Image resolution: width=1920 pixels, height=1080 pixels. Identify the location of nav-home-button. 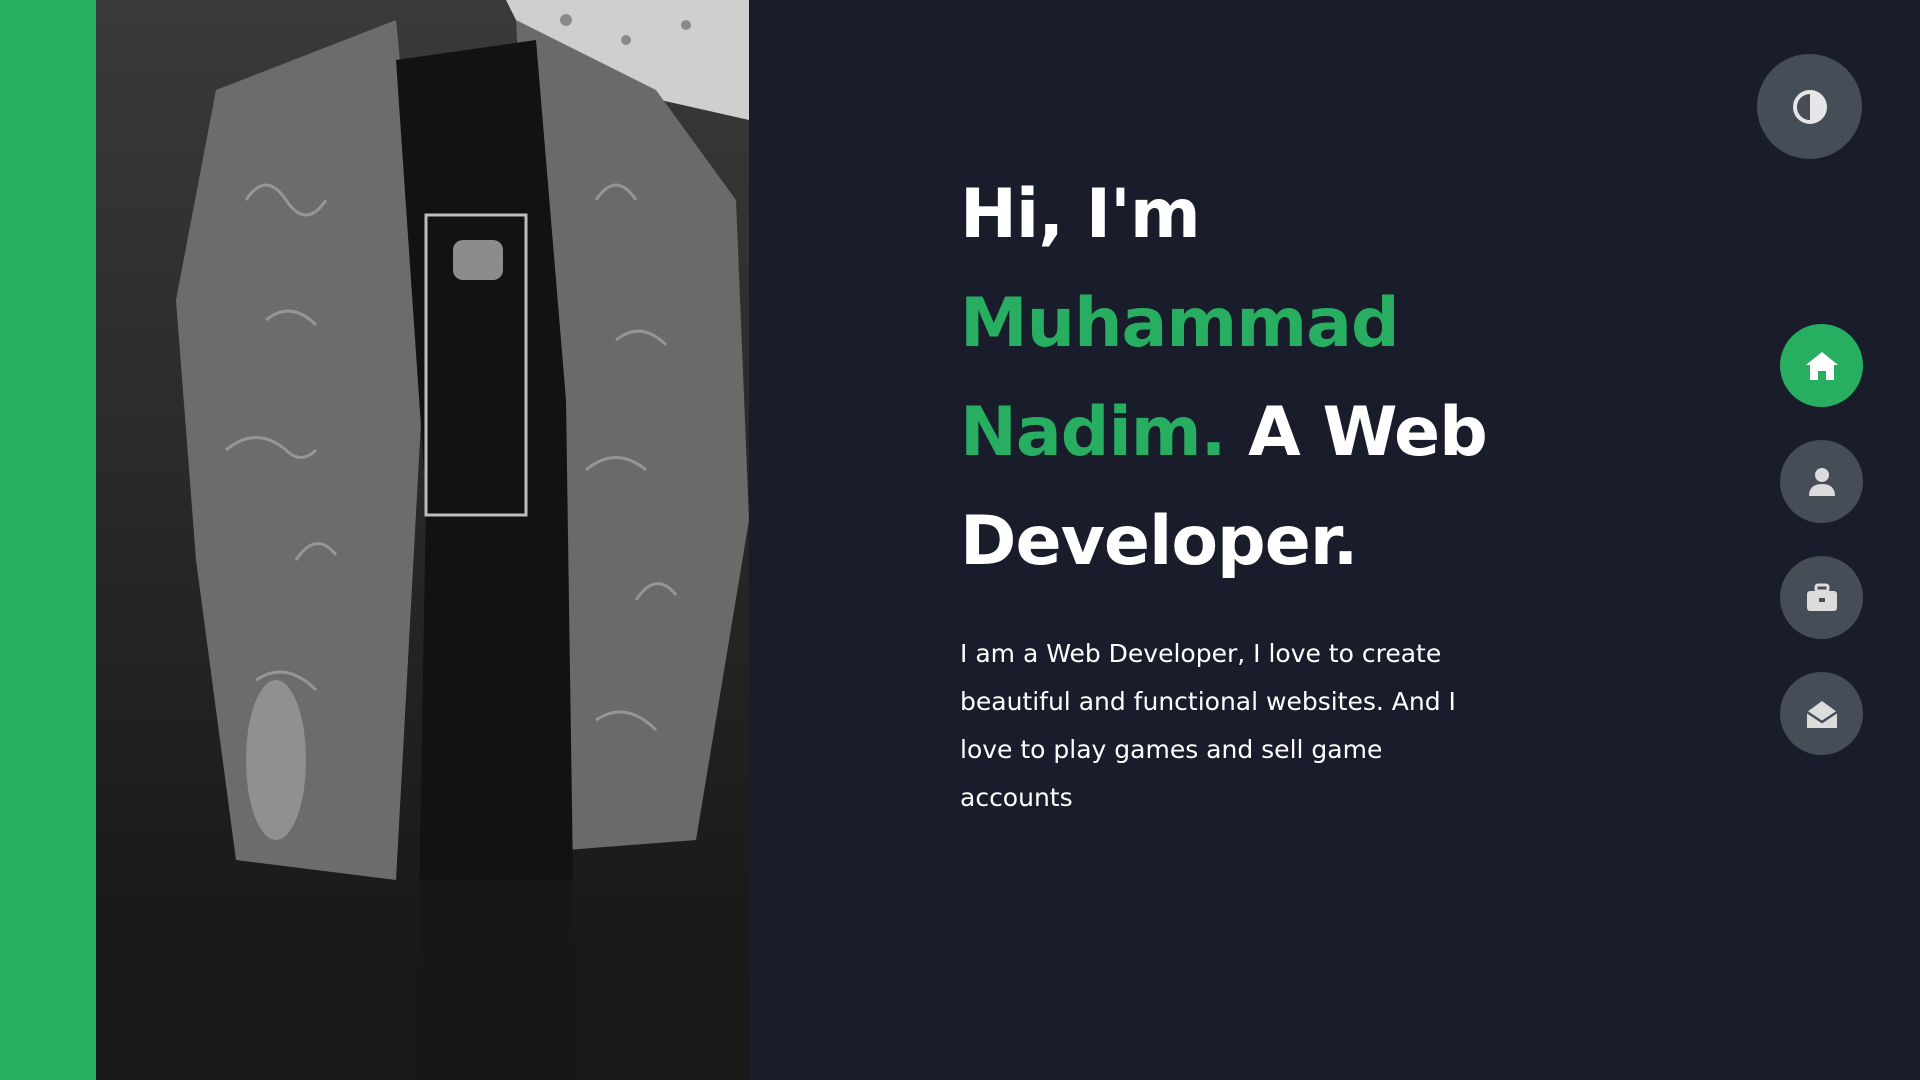
(1821, 365).